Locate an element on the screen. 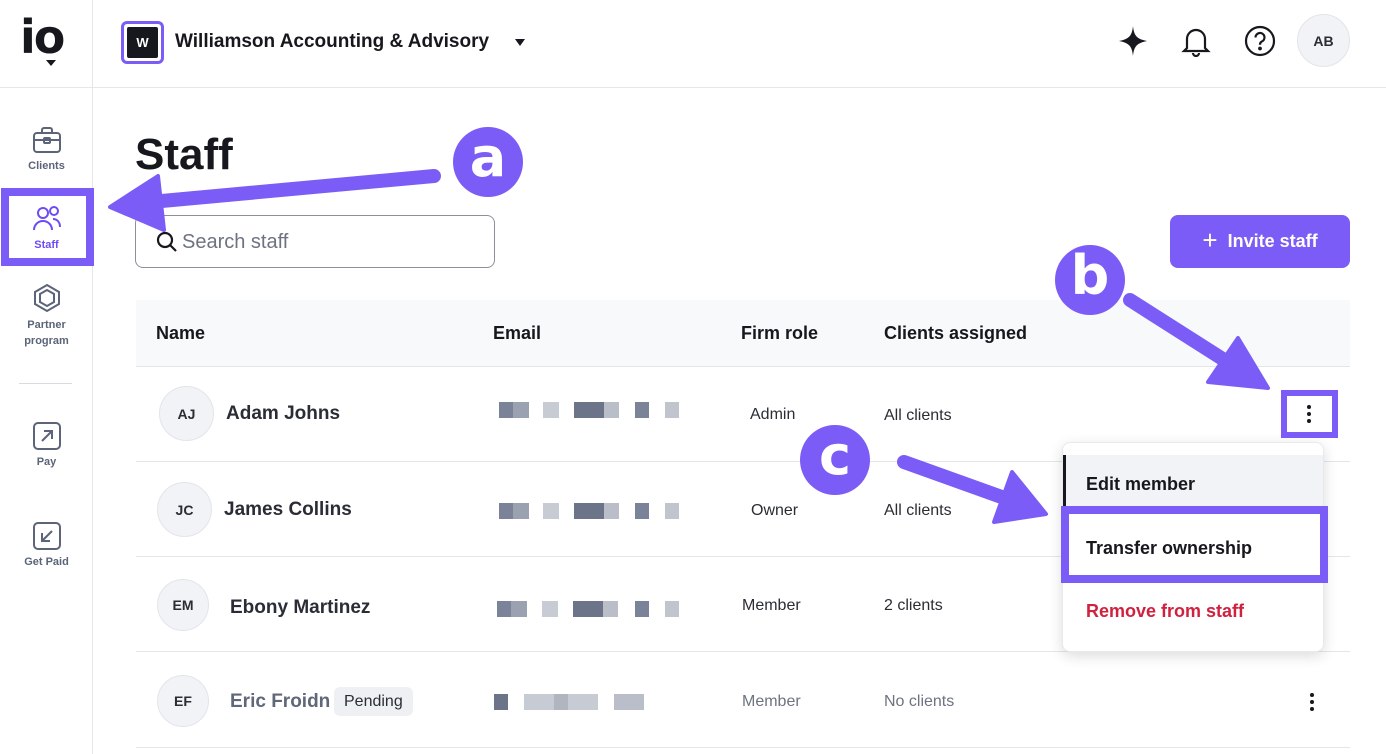 The image size is (1386, 754). annotation-badge-c: c is located at coordinates (835, 460).